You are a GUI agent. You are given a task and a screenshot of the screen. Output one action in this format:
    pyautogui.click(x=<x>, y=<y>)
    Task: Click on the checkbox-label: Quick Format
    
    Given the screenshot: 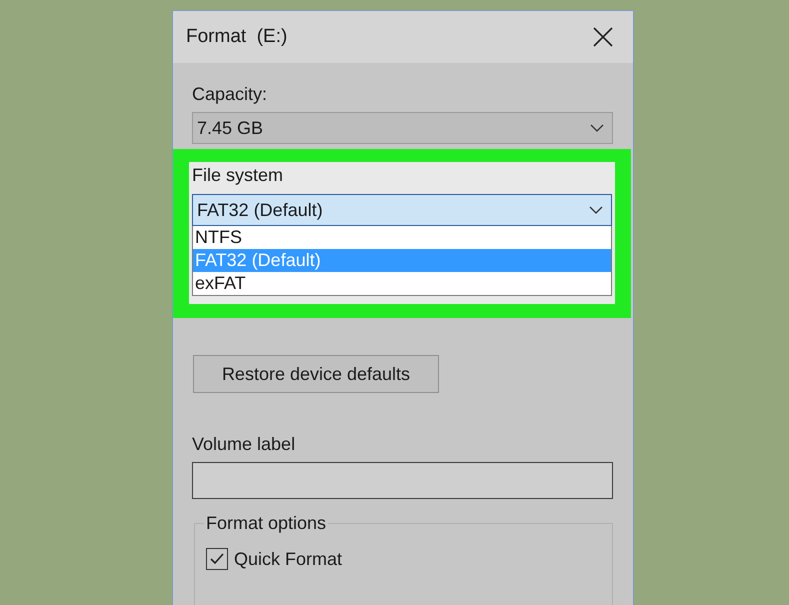 What is the action you would take?
    pyautogui.click(x=288, y=559)
    